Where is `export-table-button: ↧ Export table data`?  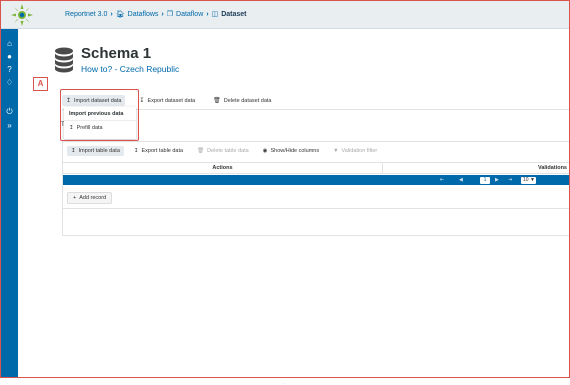
export-table-button: ↧ Export table data is located at coordinates (158, 151).